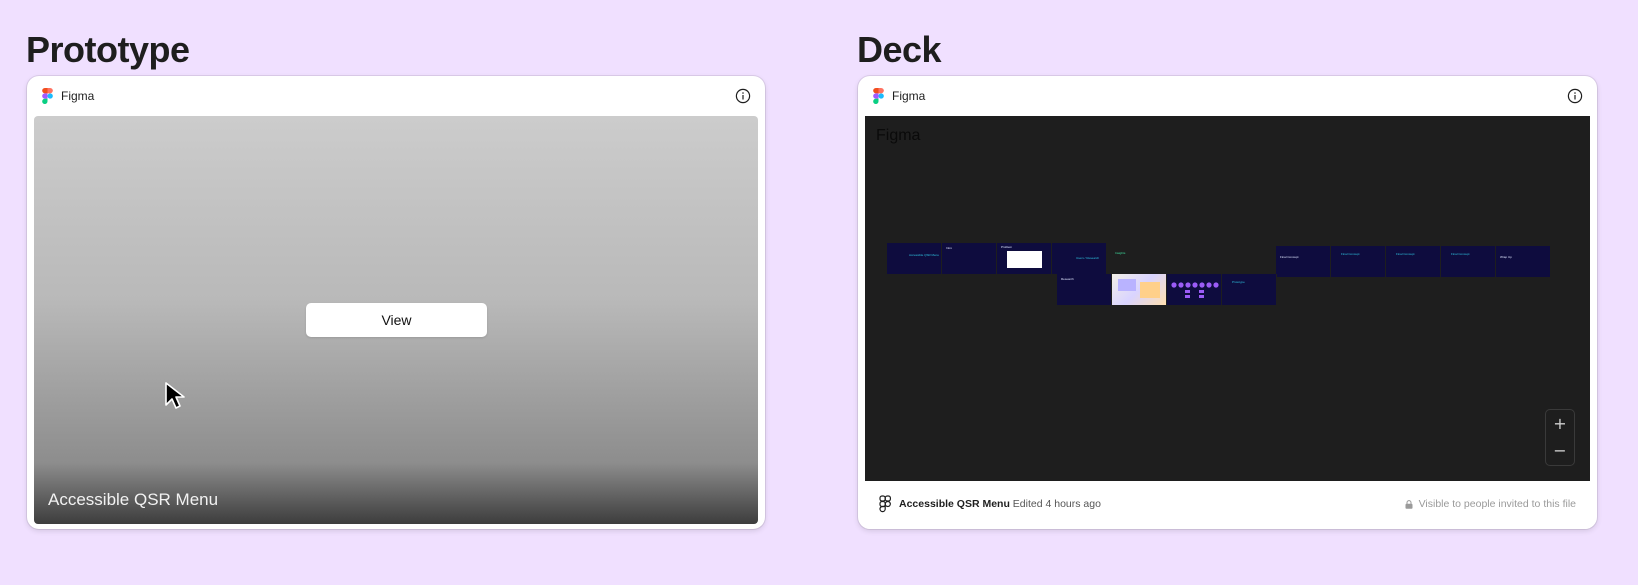 The height and width of the screenshot is (585, 1638). Describe the element at coordinates (1056, 504) in the screenshot. I see `edited-timestamp: Edited 4 hours ago` at that location.